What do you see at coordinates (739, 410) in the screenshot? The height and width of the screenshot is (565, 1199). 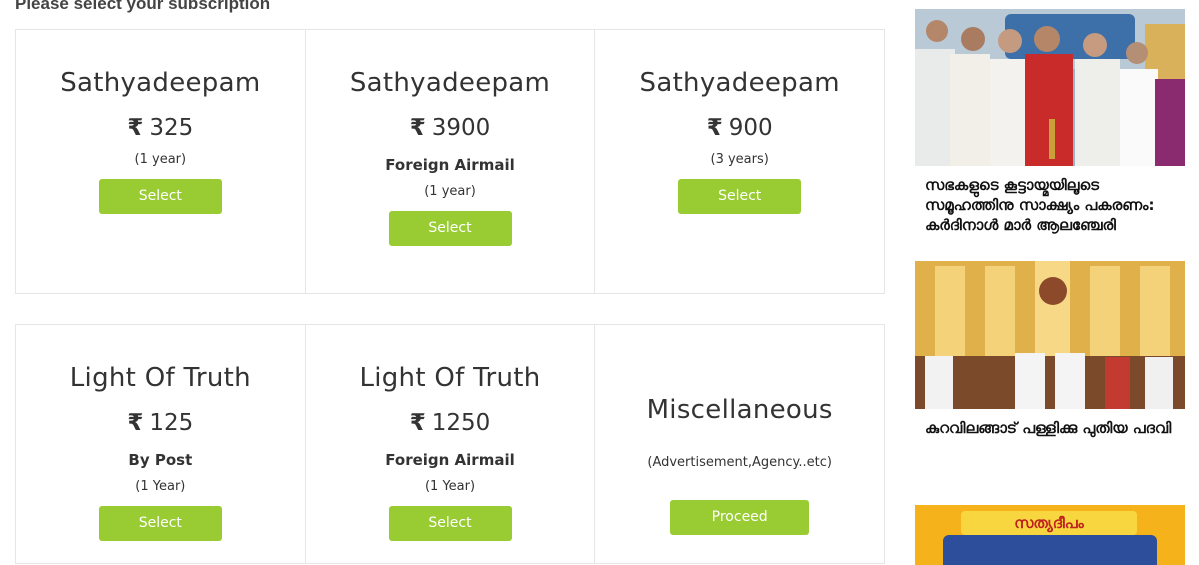 I see `card-title: Miscellaneous` at bounding box center [739, 410].